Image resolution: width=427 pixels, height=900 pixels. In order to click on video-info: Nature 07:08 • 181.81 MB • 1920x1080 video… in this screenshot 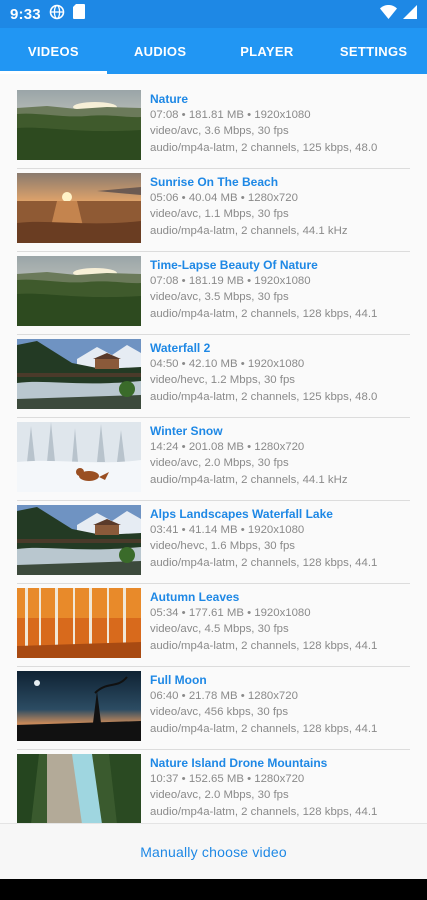, I will do `click(282, 123)`.